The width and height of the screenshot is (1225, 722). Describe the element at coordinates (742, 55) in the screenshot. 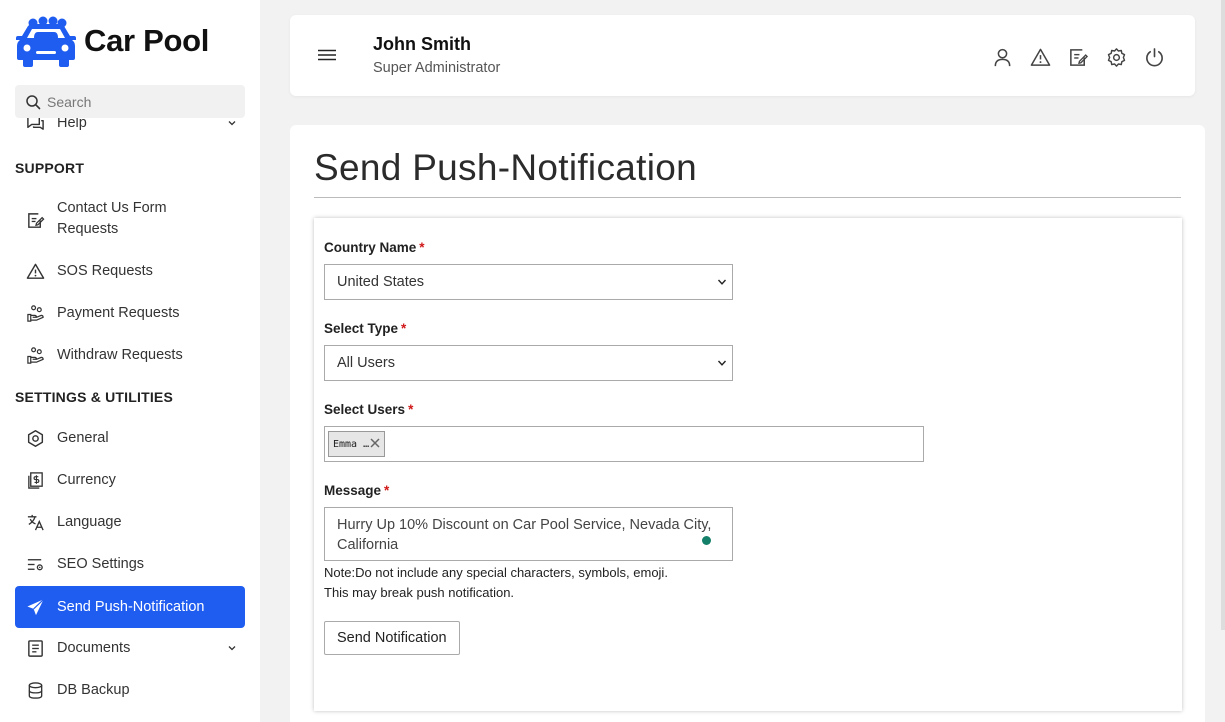

I see `top-header: John Smith Super Administrator` at that location.